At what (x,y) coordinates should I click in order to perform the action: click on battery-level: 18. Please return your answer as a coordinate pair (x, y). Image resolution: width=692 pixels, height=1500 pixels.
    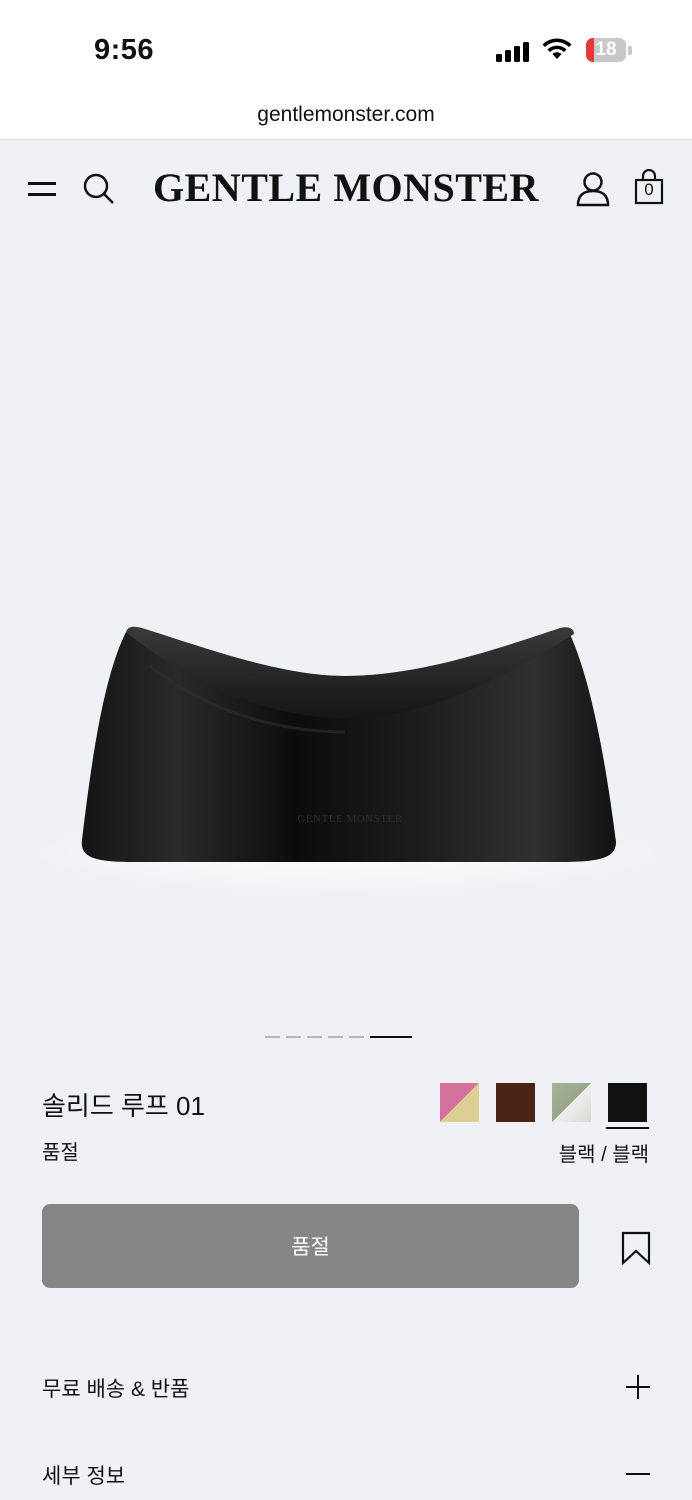
    Looking at the image, I should click on (606, 49).